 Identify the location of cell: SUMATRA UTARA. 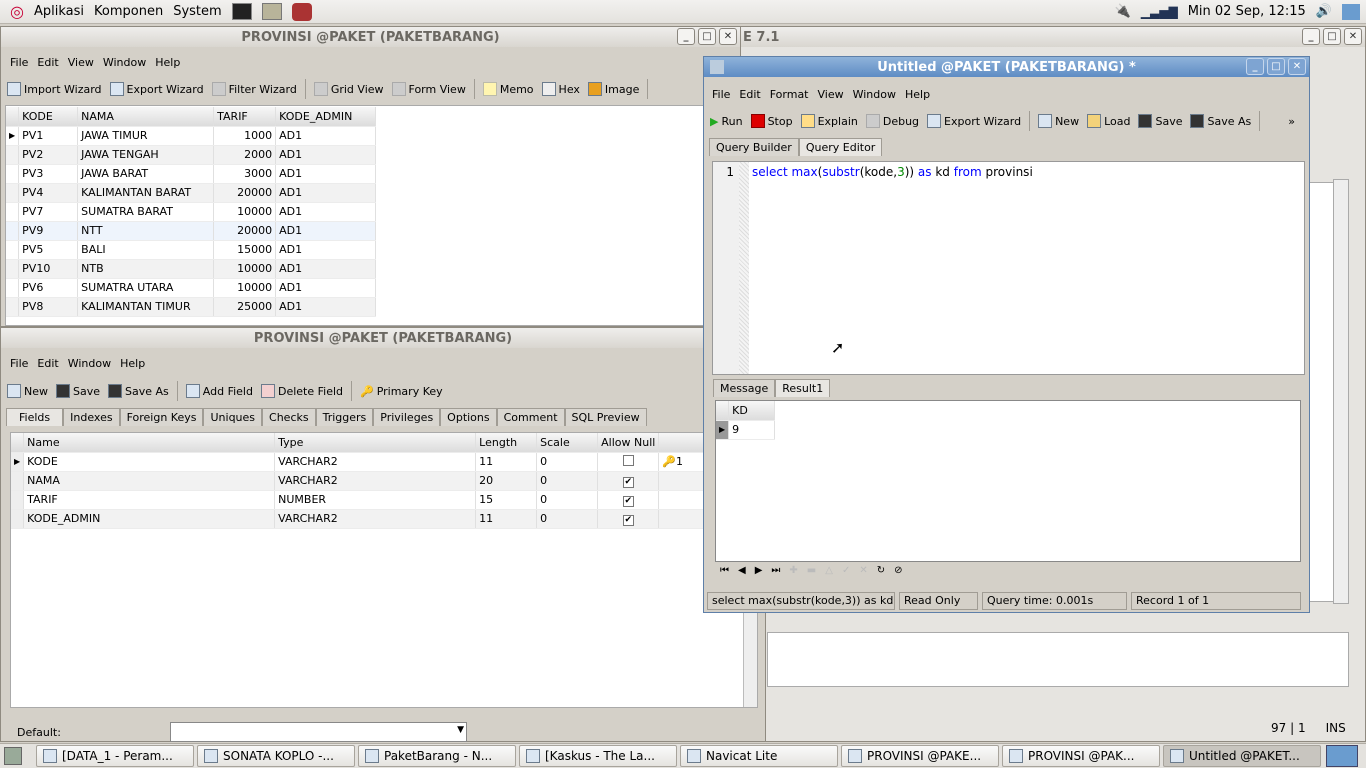
(146, 288).